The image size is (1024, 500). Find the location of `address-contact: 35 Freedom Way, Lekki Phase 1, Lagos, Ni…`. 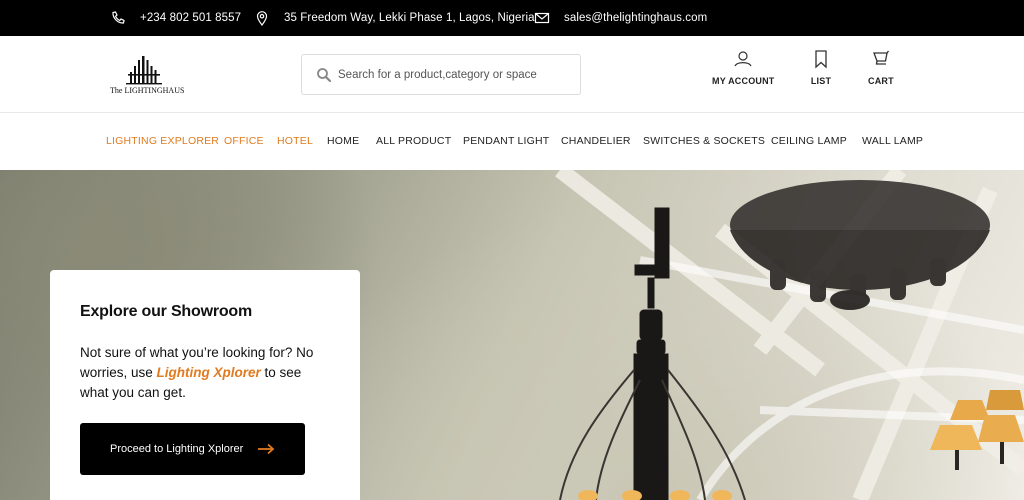

address-contact: 35 Freedom Way, Lekki Phase 1, Lagos, Ni… is located at coordinates (394, 18).